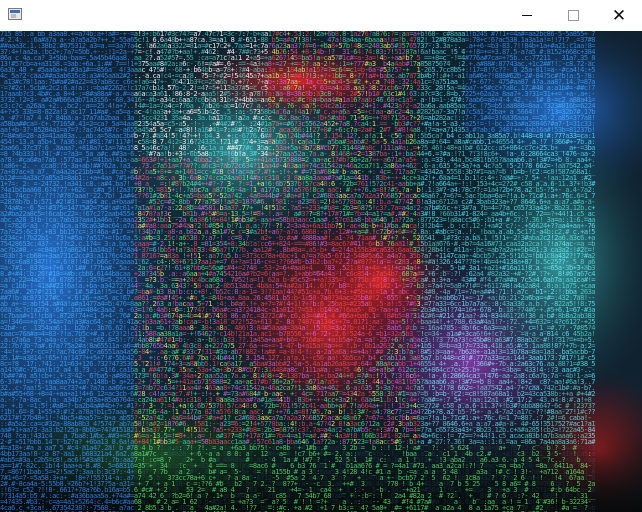  Describe the element at coordinates (321, 15) in the screenshot. I see `title-bar: ✕` at that location.